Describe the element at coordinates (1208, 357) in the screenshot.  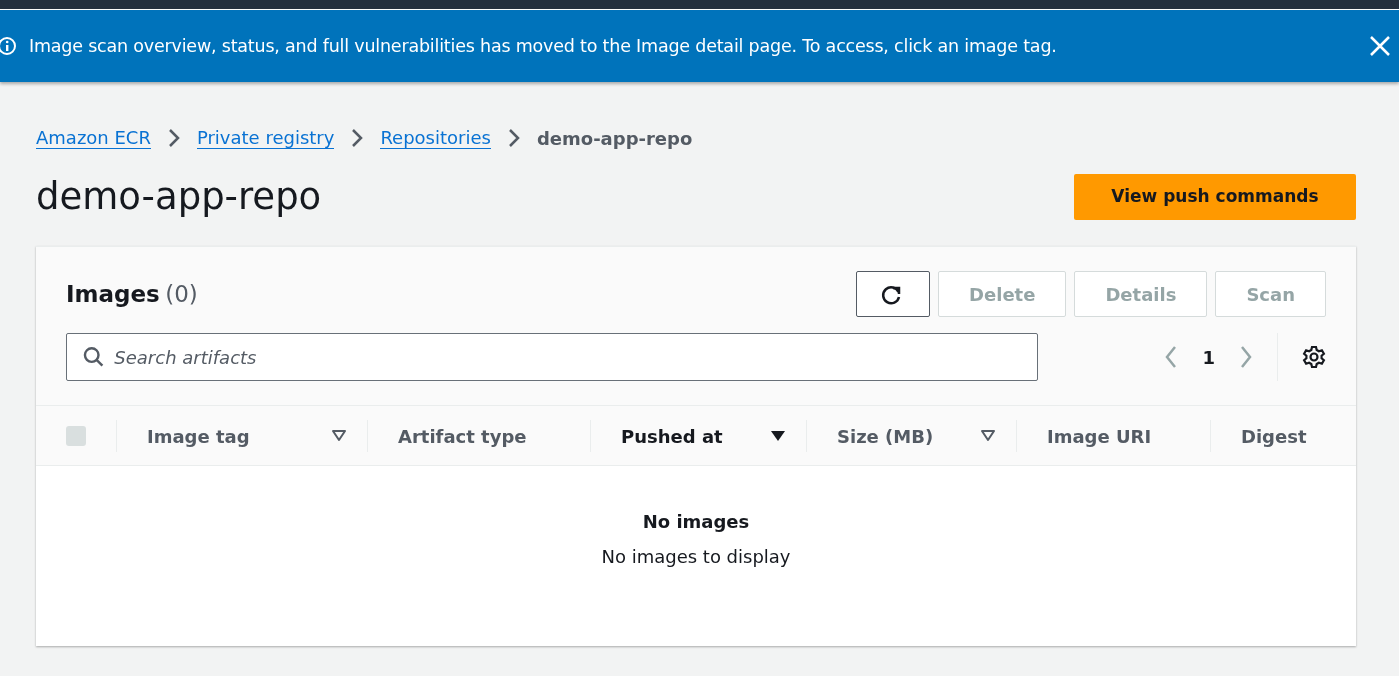
I see `page-number: 1` at that location.